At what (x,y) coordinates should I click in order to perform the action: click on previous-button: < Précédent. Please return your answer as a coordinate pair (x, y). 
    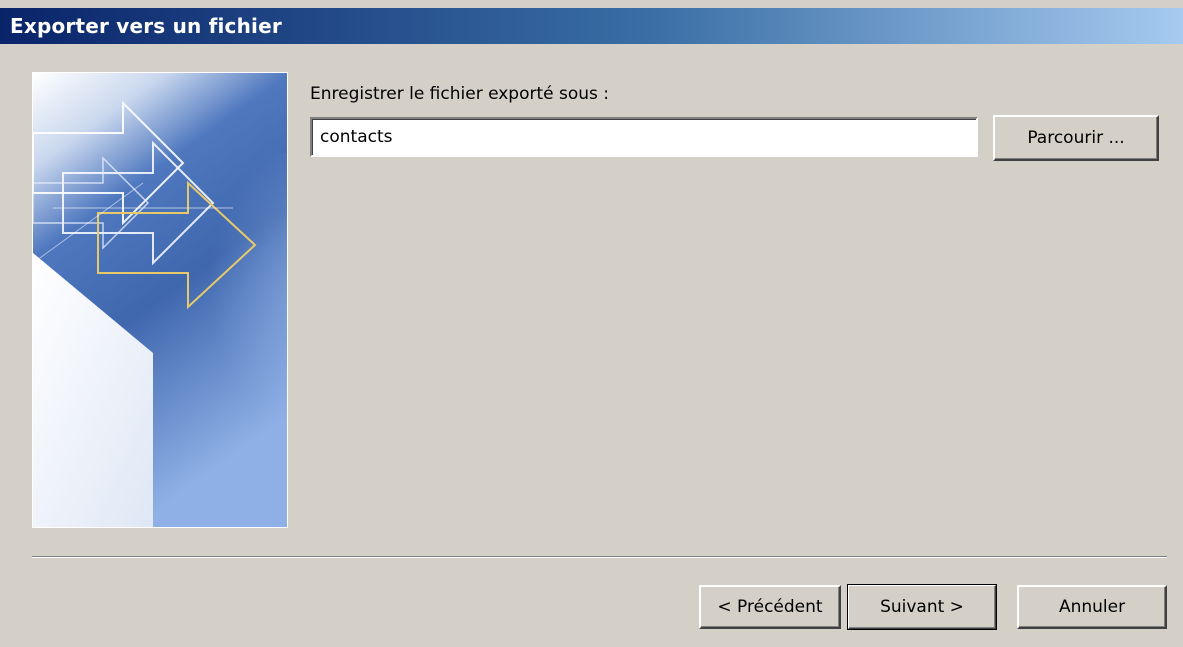
    Looking at the image, I should click on (770, 607).